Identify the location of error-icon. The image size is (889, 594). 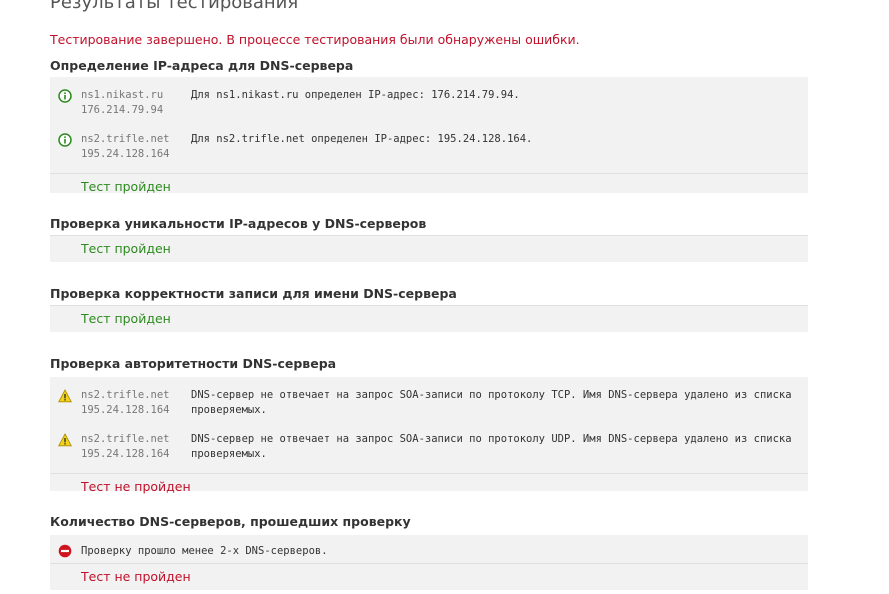
(65, 551).